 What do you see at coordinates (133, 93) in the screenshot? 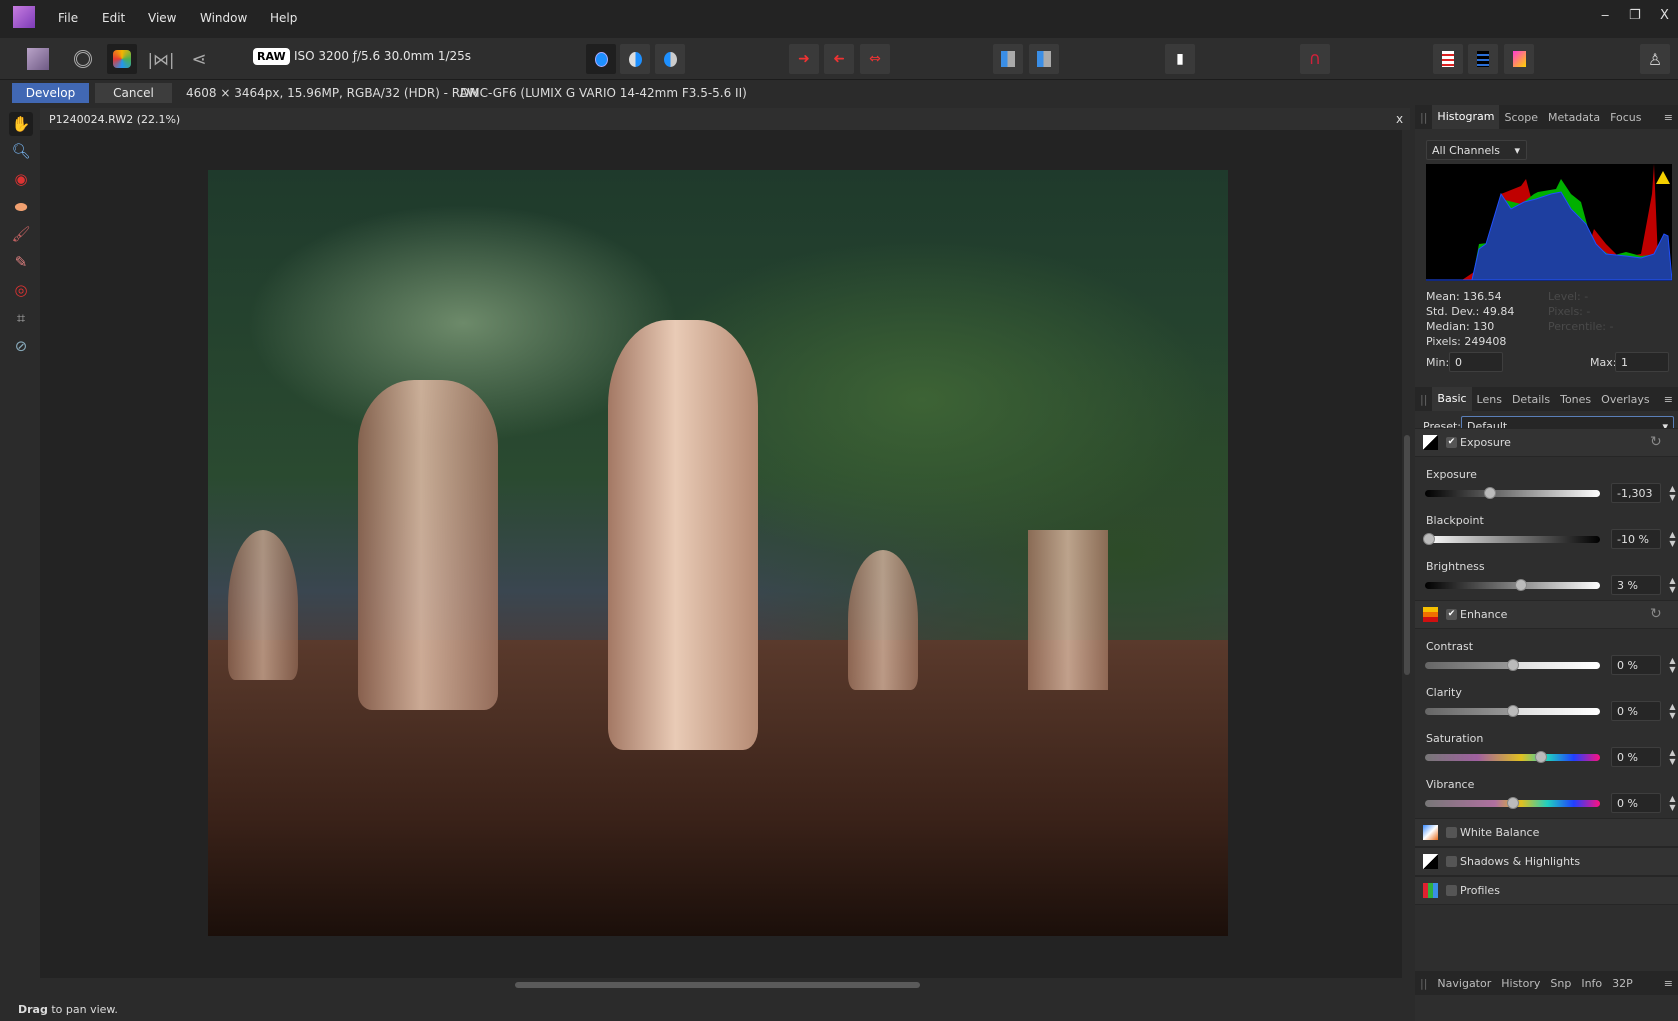
I see `cancel-button: Cancel` at bounding box center [133, 93].